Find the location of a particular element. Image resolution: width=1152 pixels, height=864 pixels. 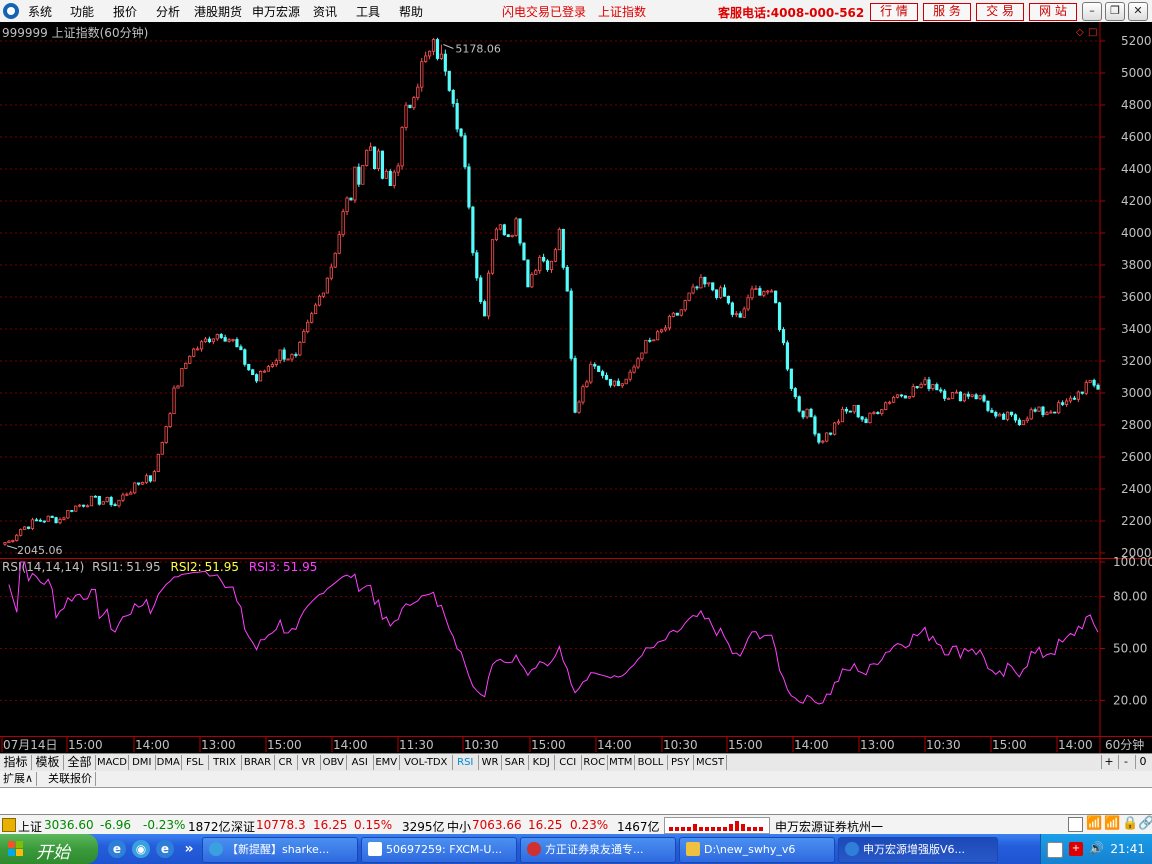

time-tick-label: 14:00 is located at coordinates (350, 745).